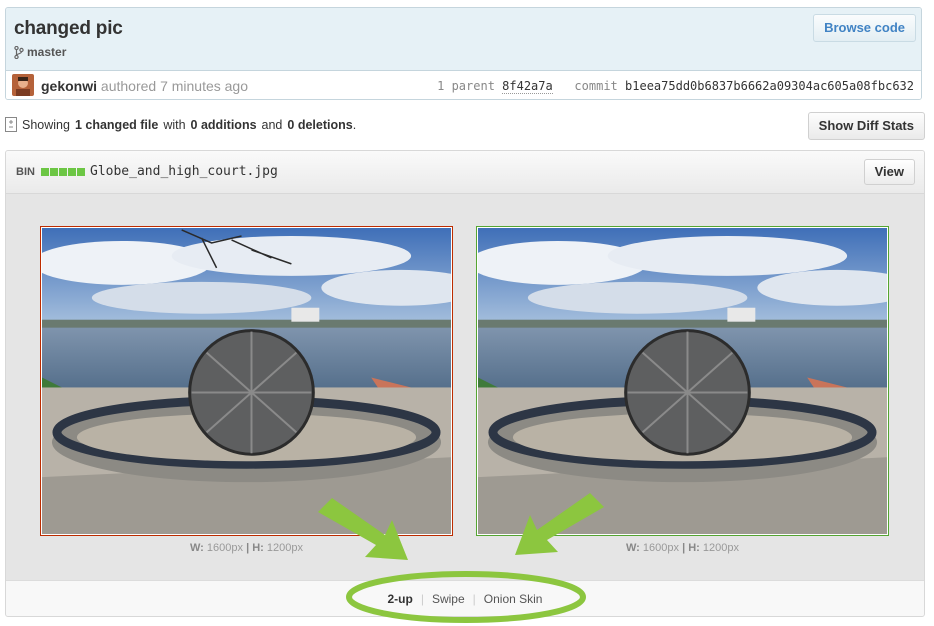  I want to click on browse-code-button: Browse code, so click(864, 28).